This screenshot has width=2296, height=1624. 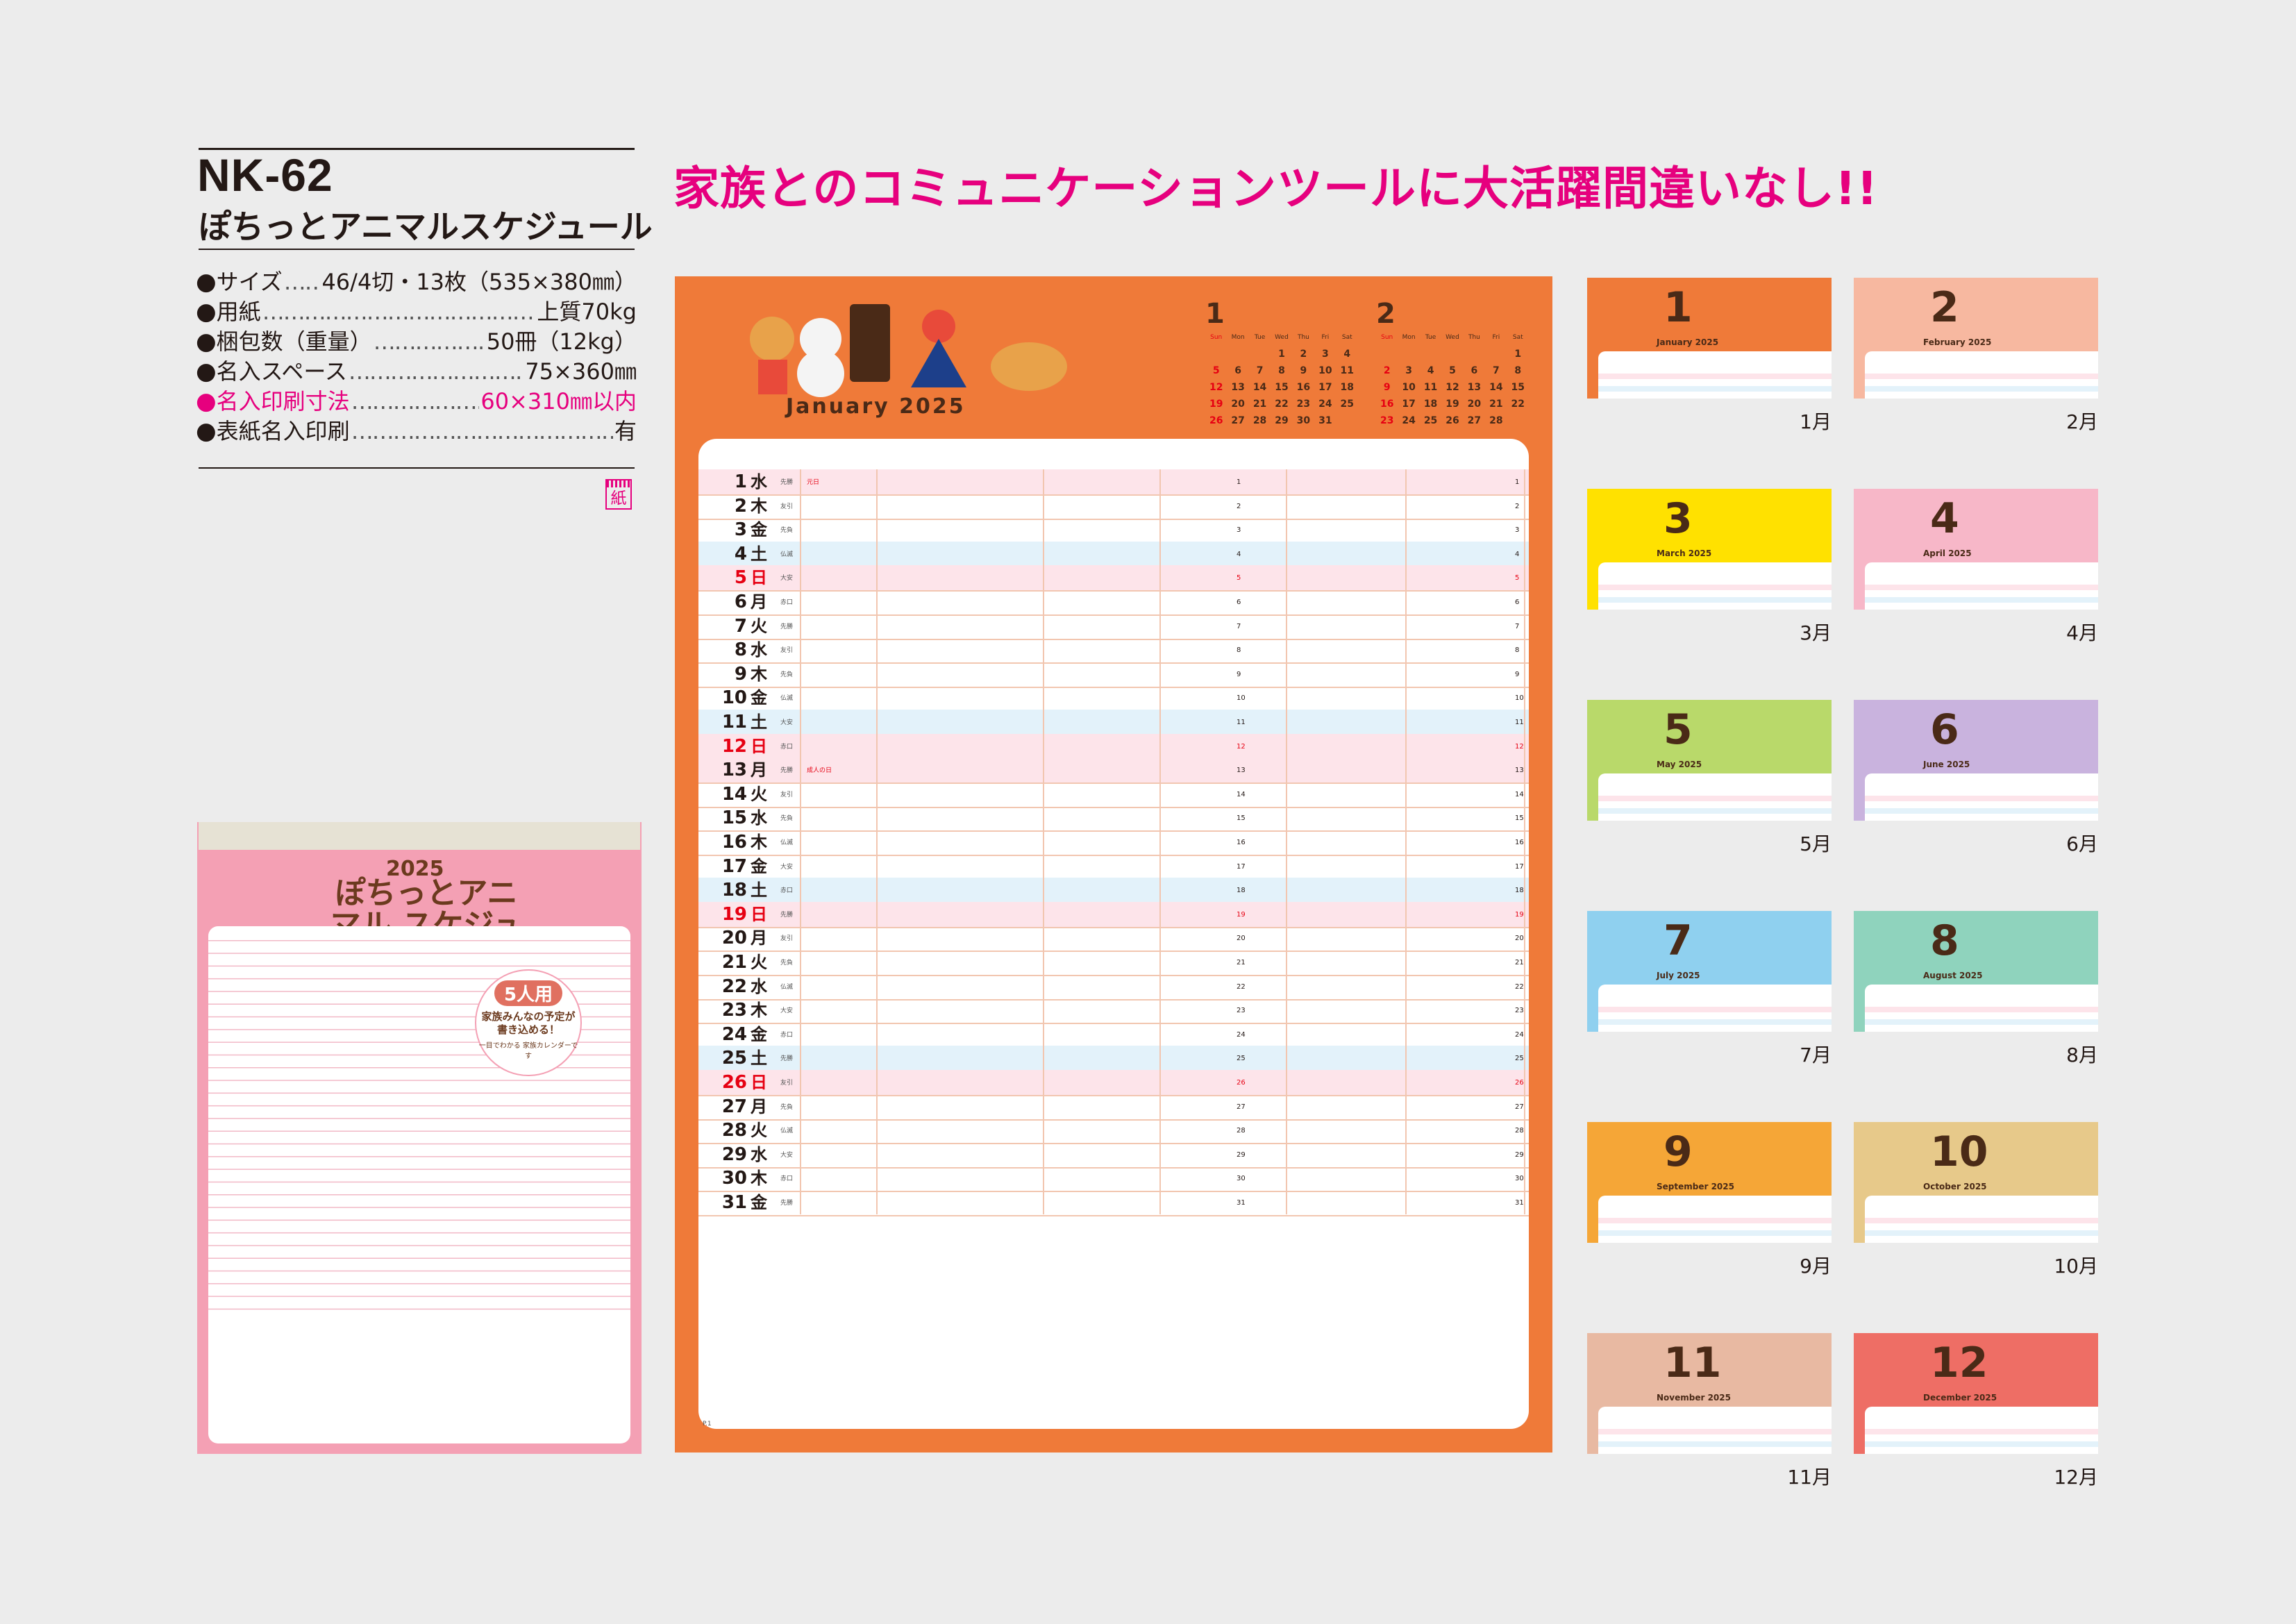 I want to click on month-thumbnail: 8 August 2025, so click(x=1976, y=972).